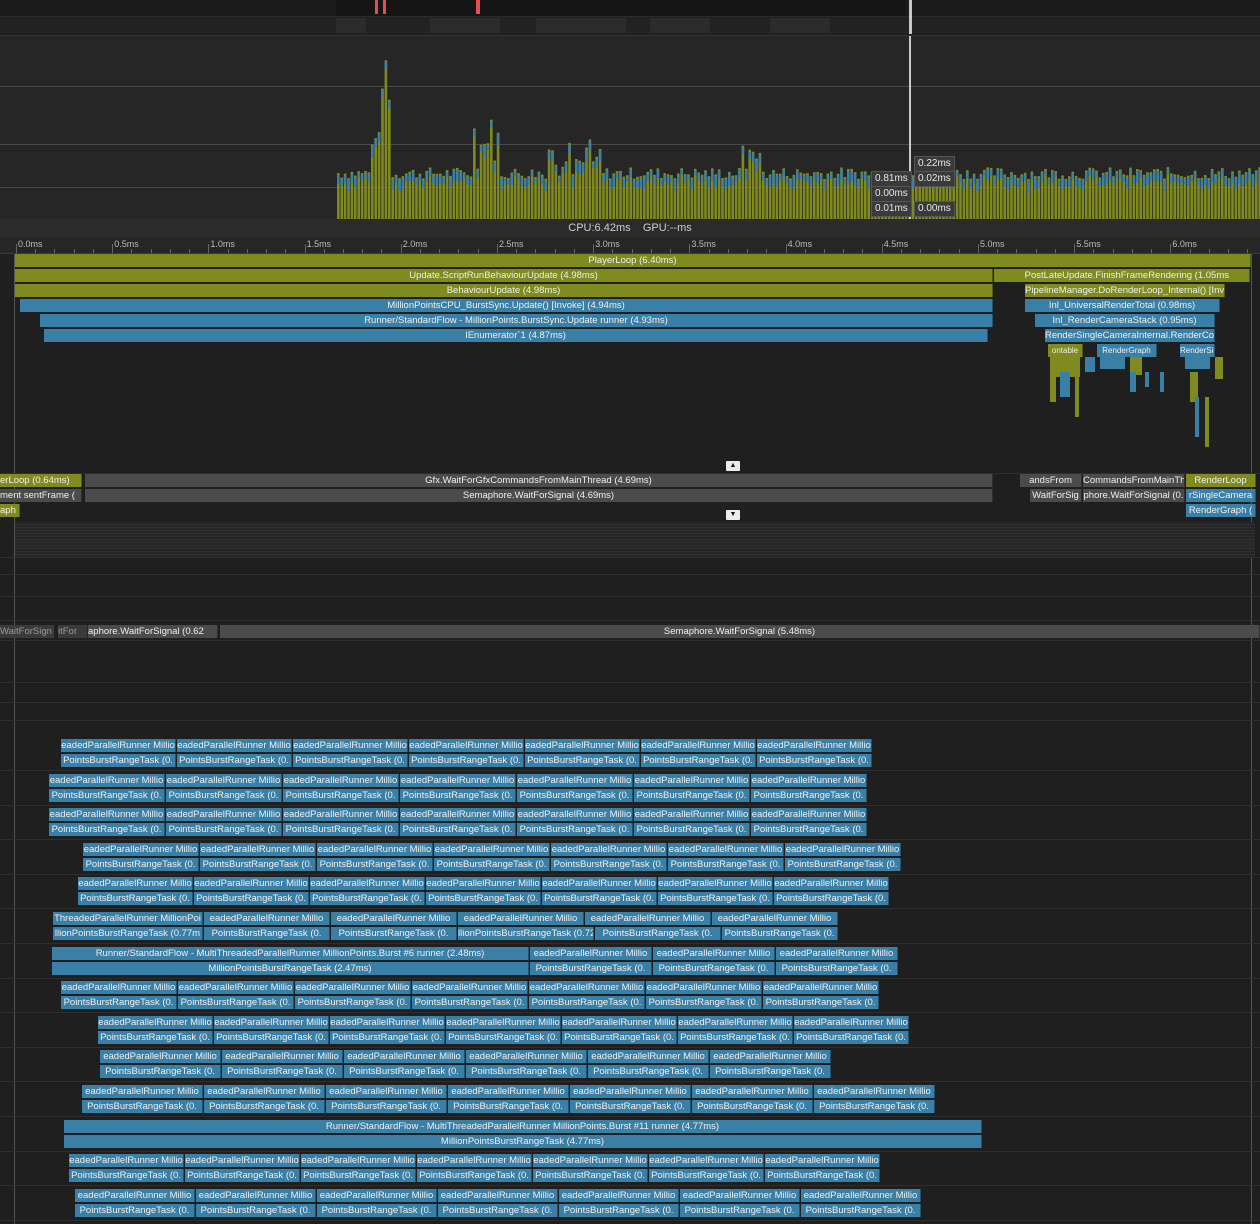 This screenshot has width=1260, height=1224. Describe the element at coordinates (630, 17) in the screenshot. I see `frame-overview-strip` at that location.